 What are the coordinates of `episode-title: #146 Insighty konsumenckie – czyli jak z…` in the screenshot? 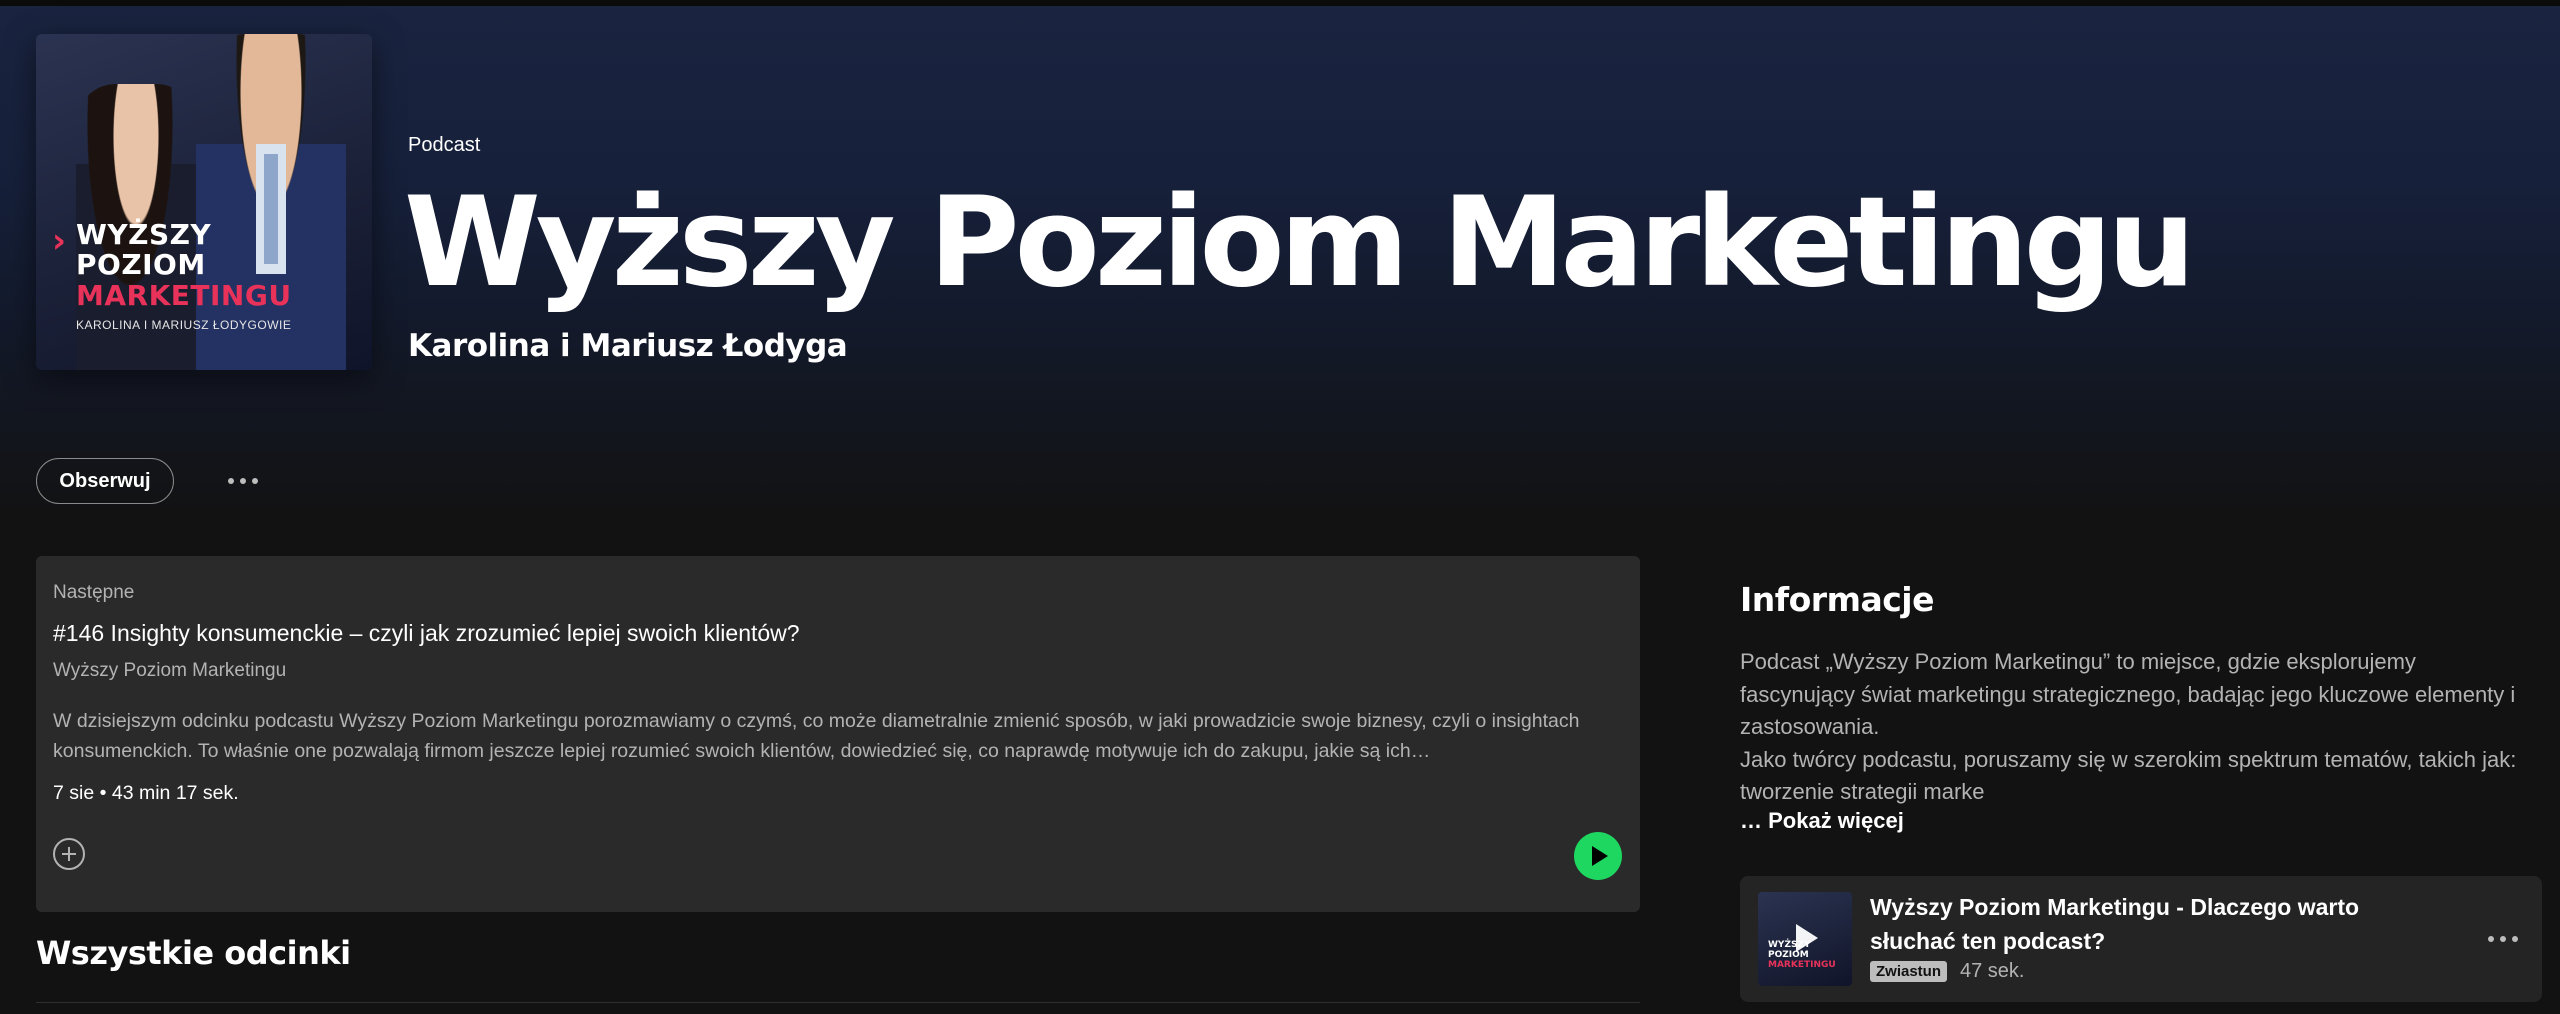 It's located at (426, 633).